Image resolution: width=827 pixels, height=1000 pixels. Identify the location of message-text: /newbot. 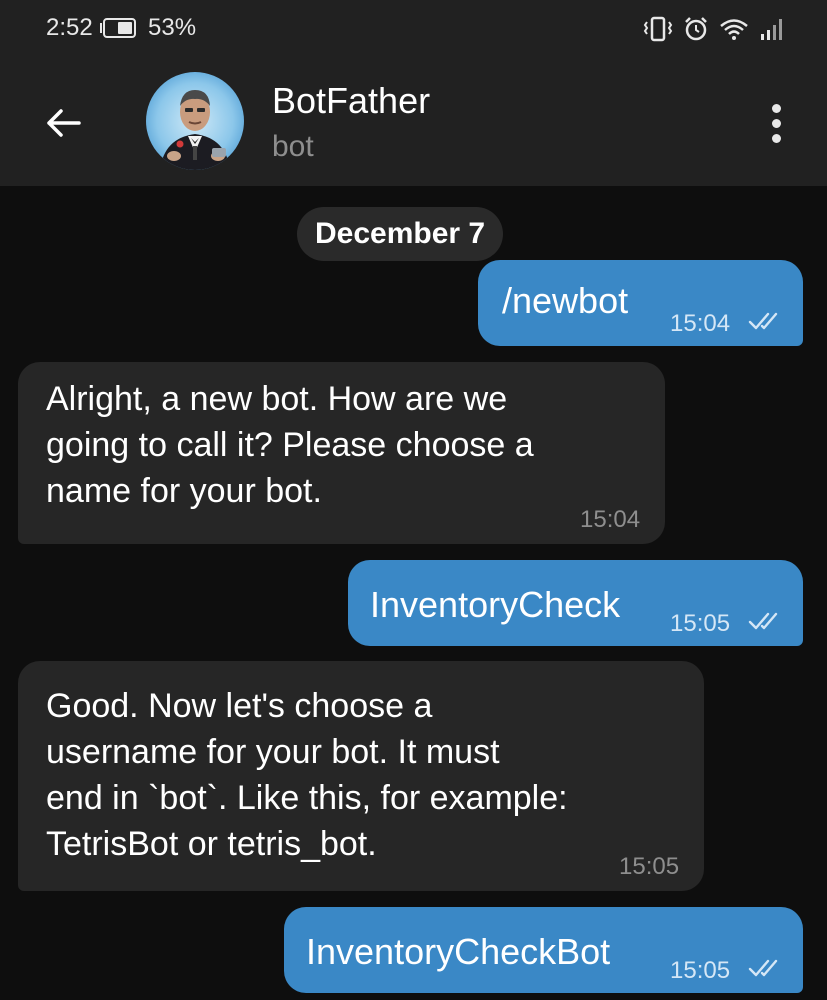
(565, 300).